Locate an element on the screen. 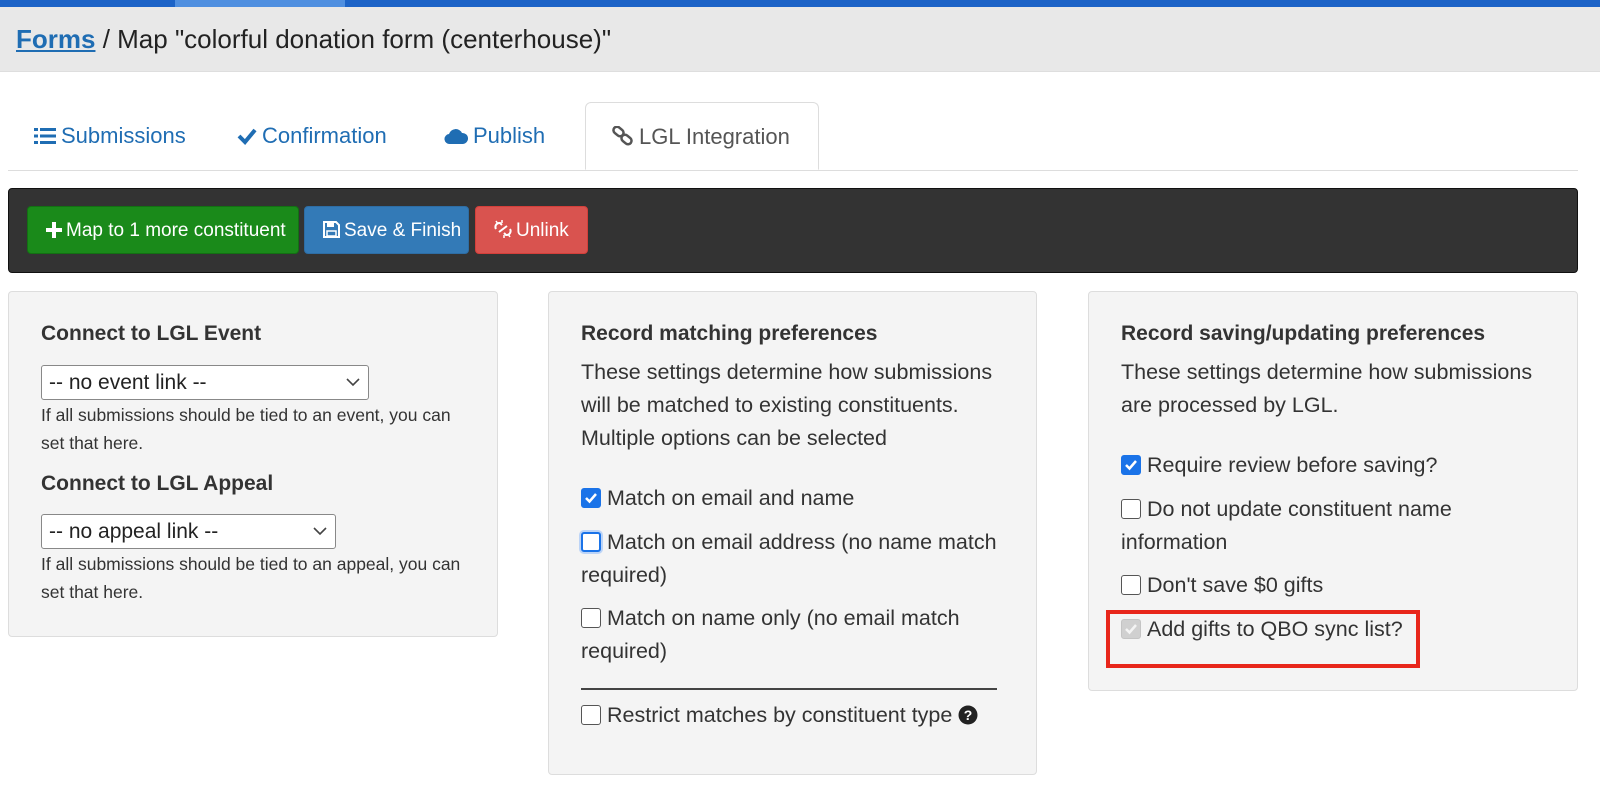  appeal-select-value: -- no appeal link -- is located at coordinates (134, 531).